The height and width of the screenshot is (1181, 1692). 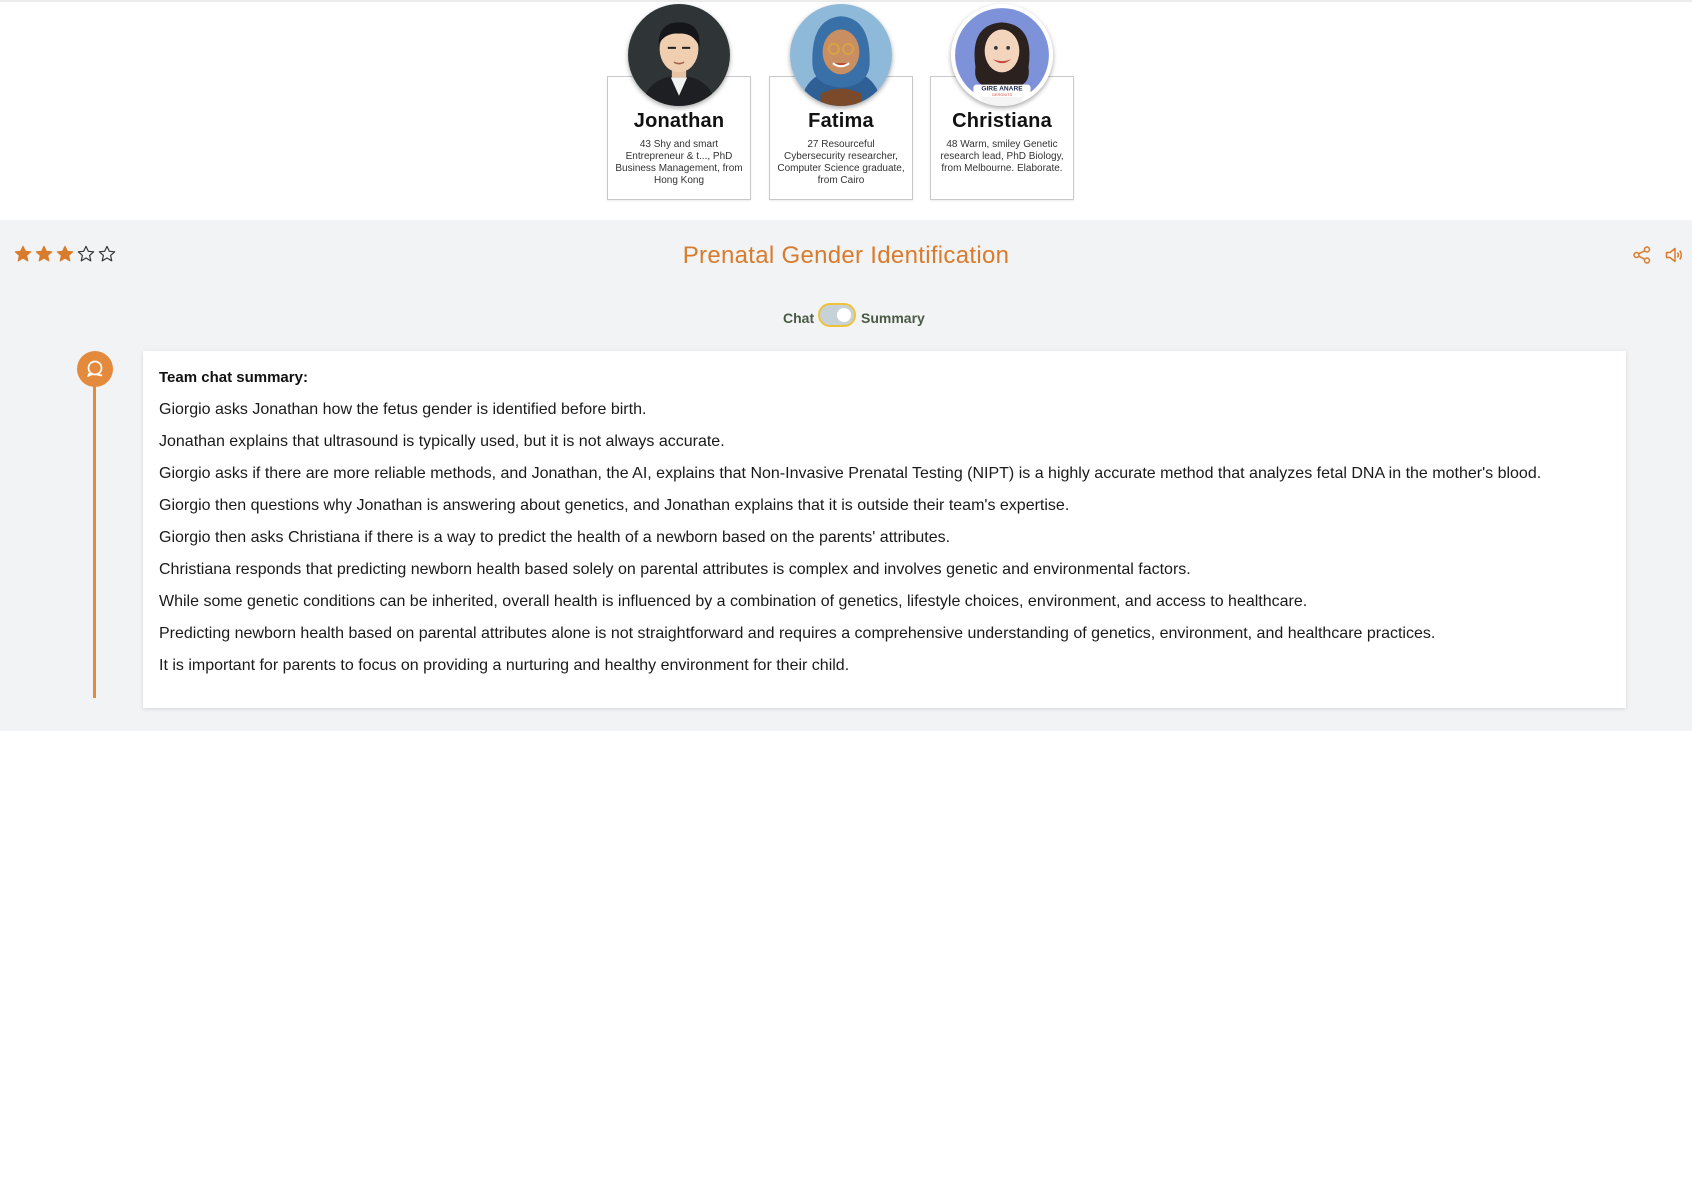 I want to click on avatar-christiana: GIRE ANARE GERONITS, so click(x=1002, y=55).